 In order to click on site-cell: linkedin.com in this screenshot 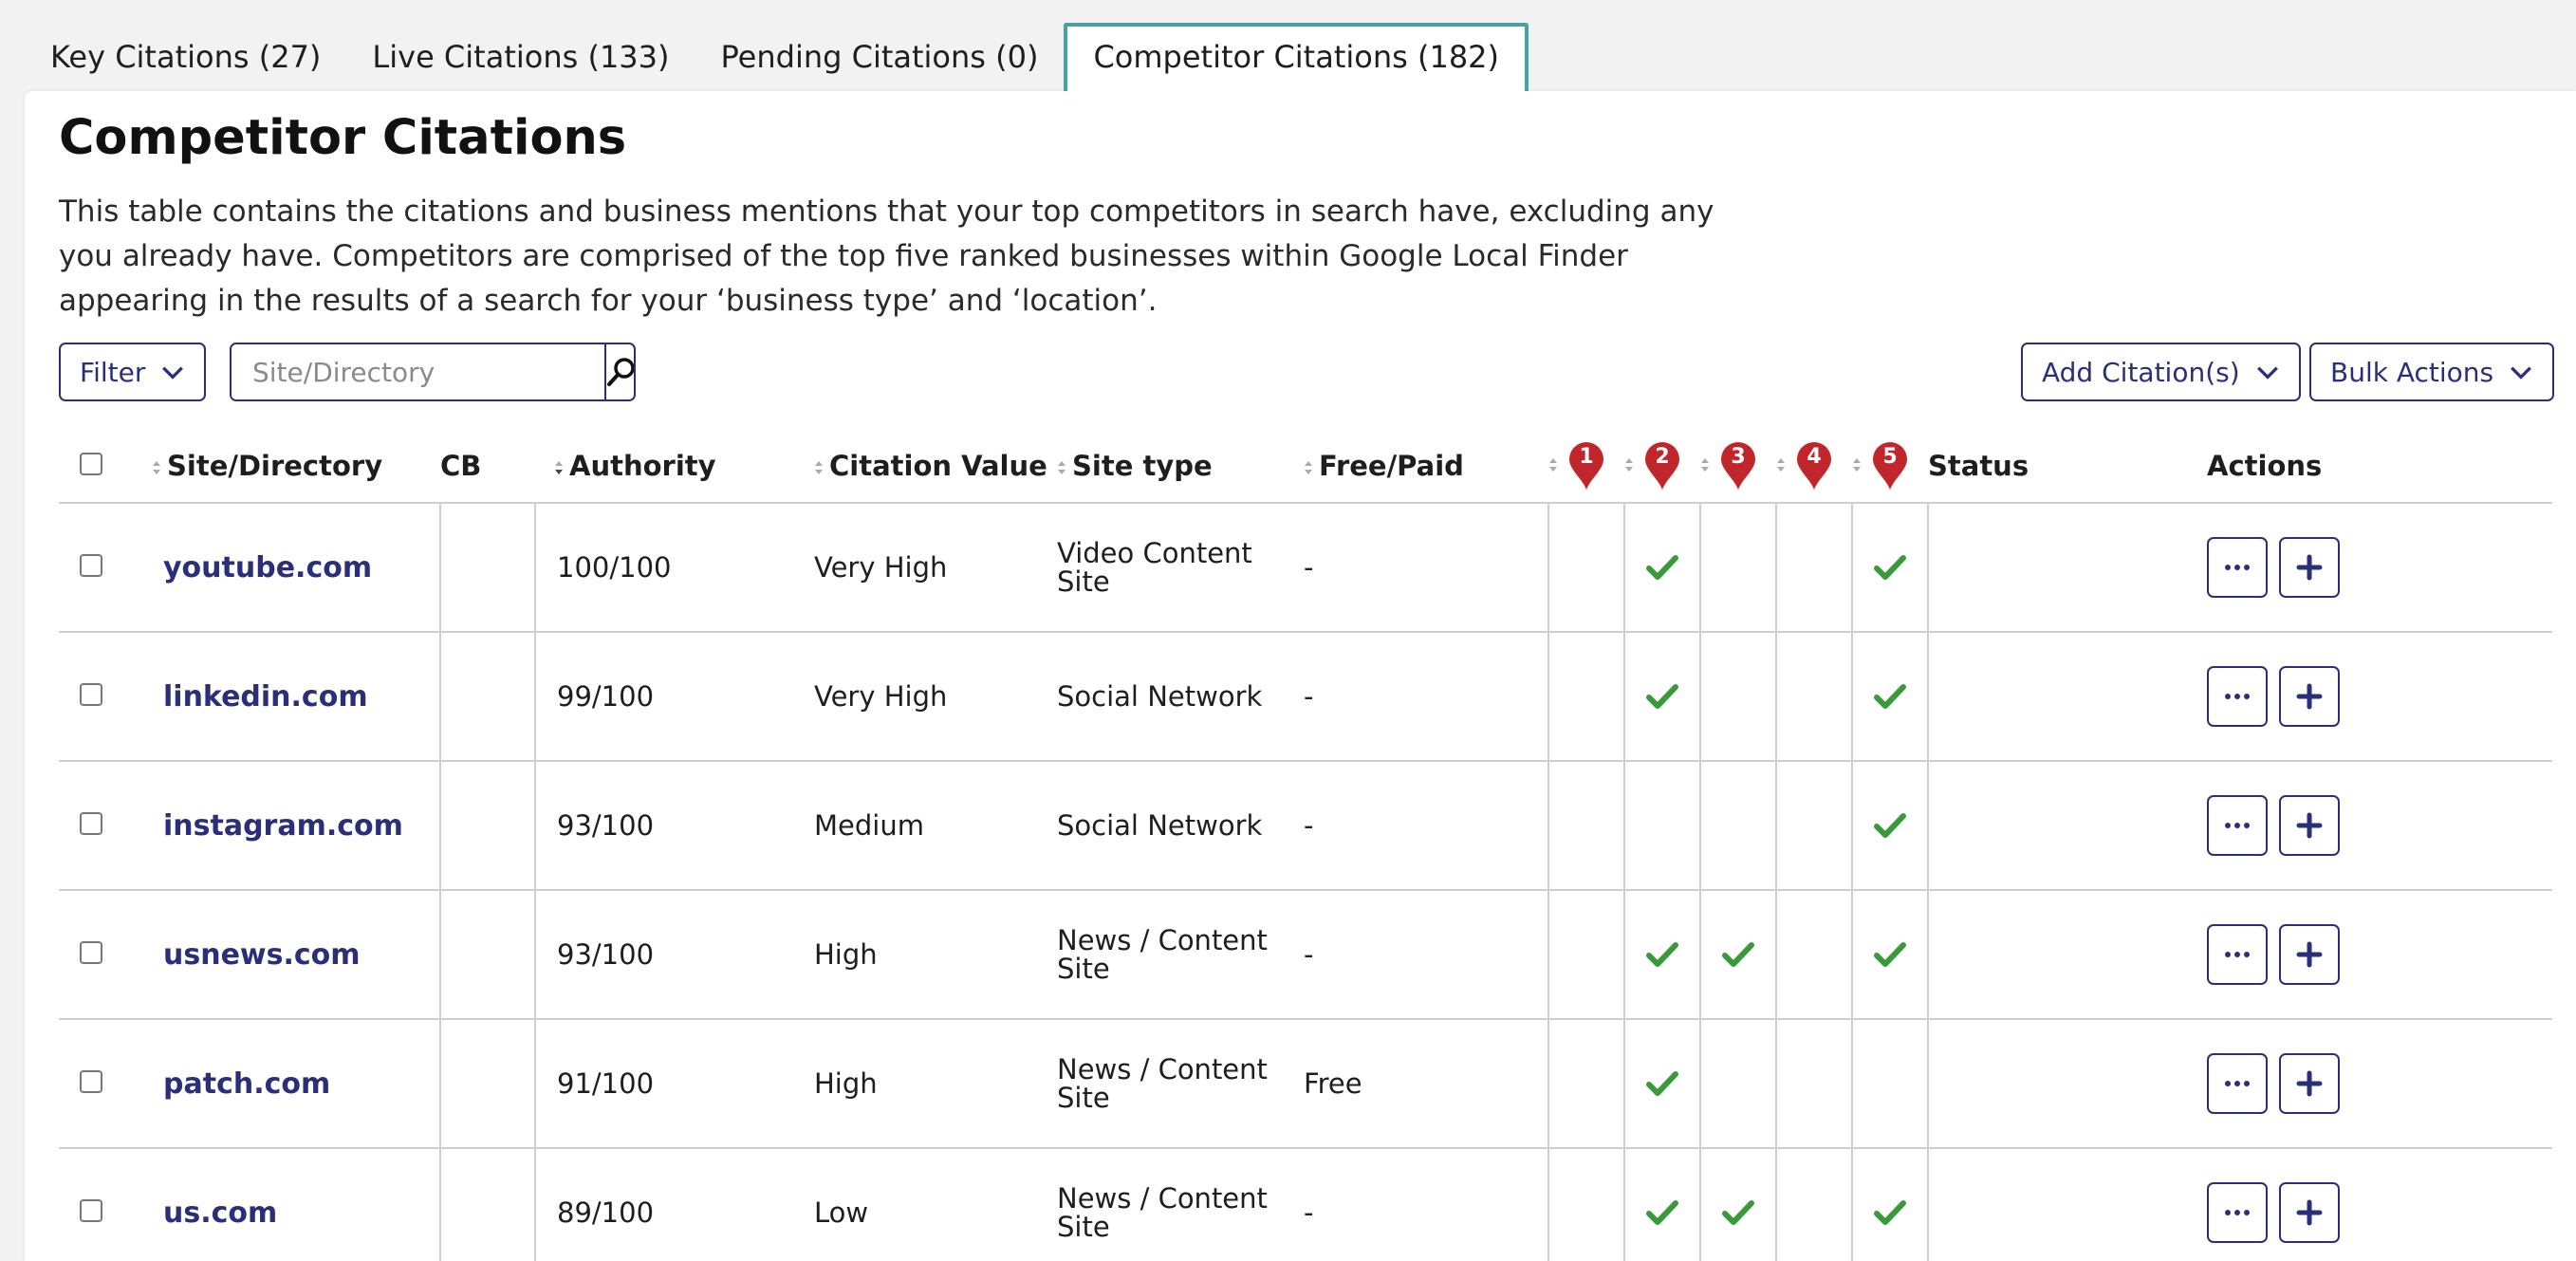, I will do `click(296, 697)`.